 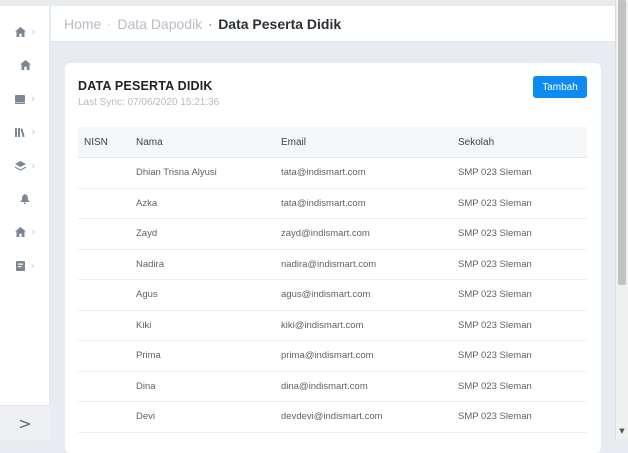 I want to click on breadcrumb: Home · Data Dapodik · Data Peserta Didik, so click(x=202, y=24).